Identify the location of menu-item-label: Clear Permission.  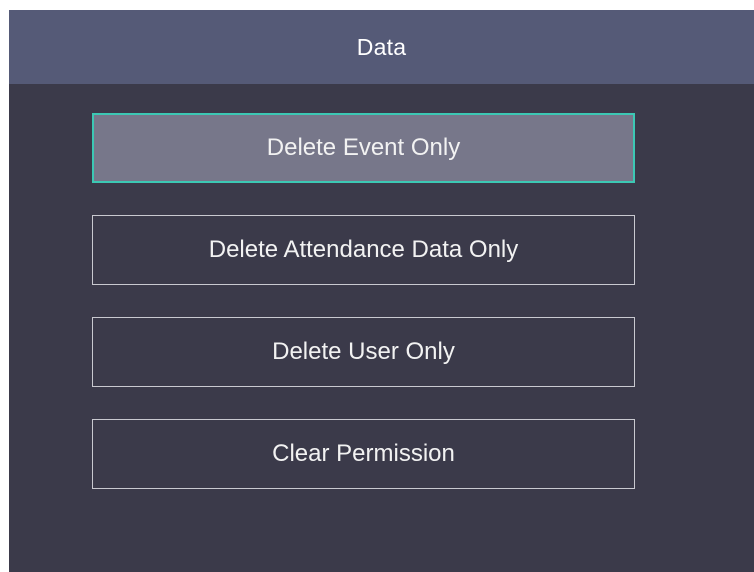
(363, 453).